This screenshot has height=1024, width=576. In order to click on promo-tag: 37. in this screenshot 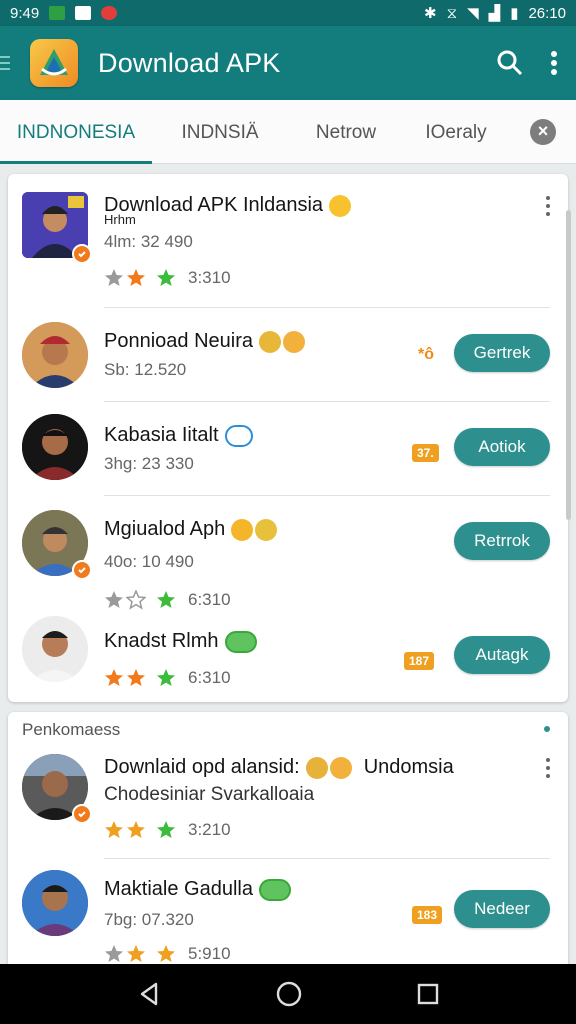, I will do `click(425, 453)`.